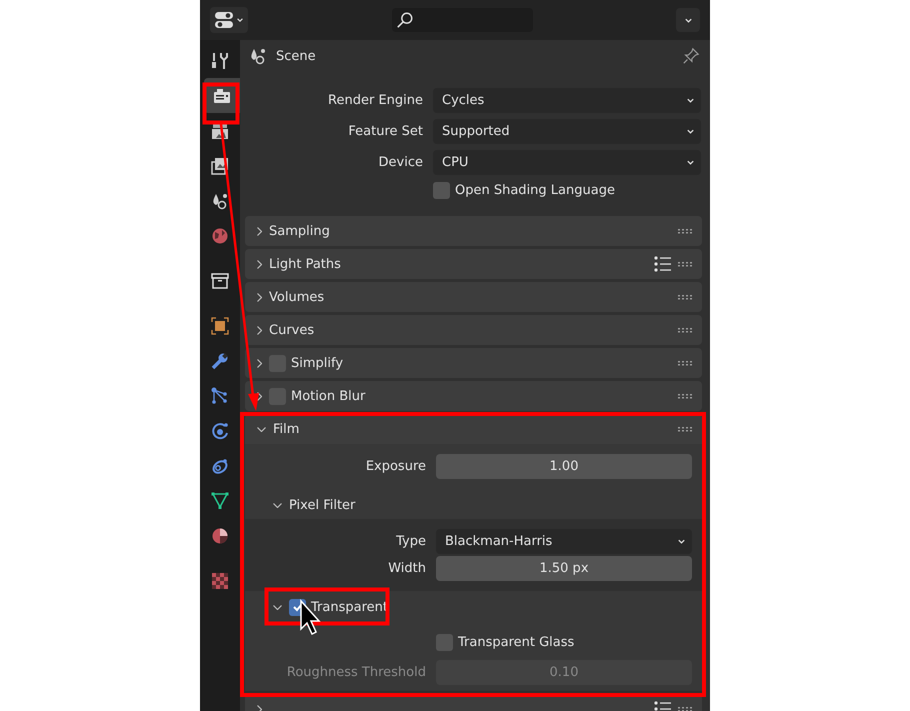 This screenshot has height=711, width=910. What do you see at coordinates (220, 396) in the screenshot?
I see `nodes-icon` at bounding box center [220, 396].